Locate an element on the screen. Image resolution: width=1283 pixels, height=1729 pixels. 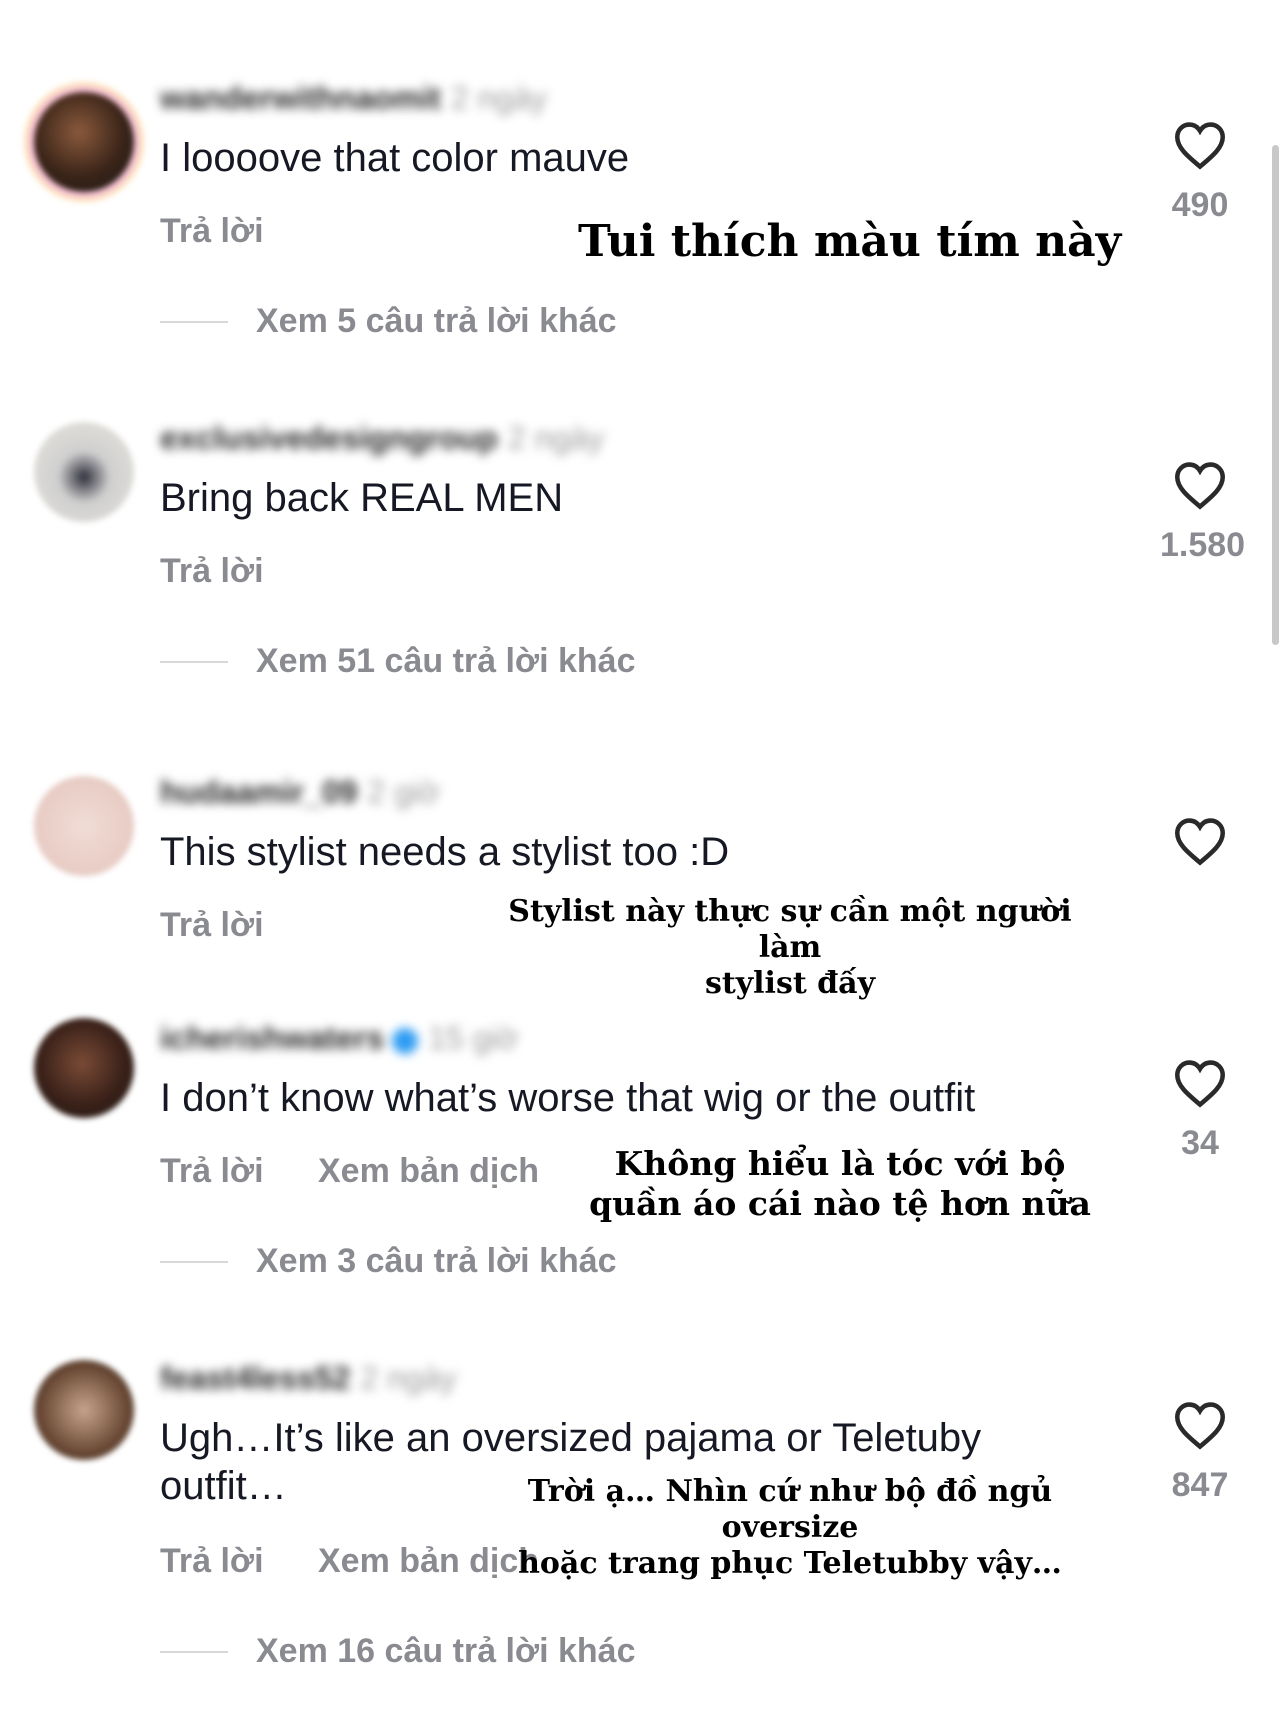
view-more-replies-button: Xem 16 câu trả lời khác is located at coordinates (397, 1651).